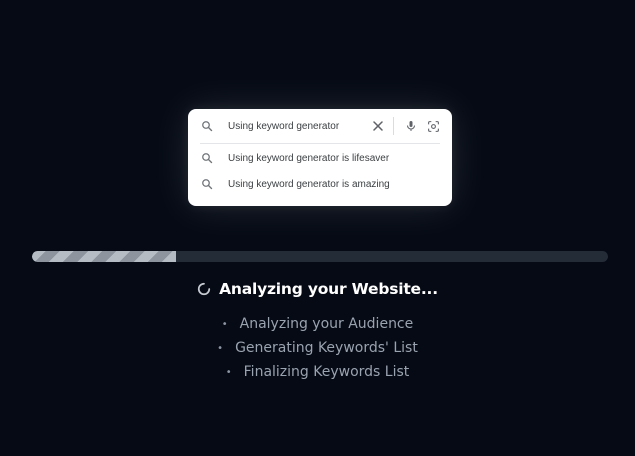  Describe the element at coordinates (378, 126) in the screenshot. I see `close-icon` at that location.